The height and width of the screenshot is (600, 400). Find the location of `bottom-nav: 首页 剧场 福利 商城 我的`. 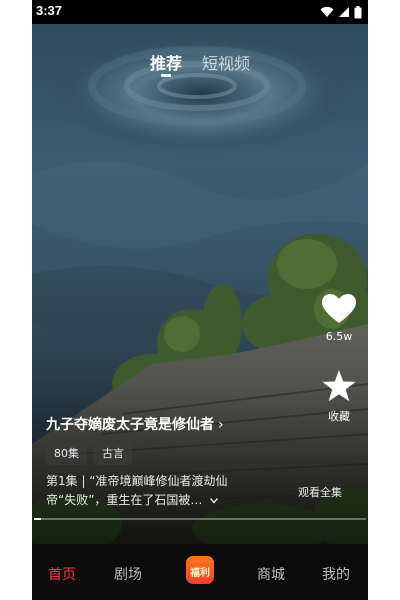

bottom-nav: 首页 剧场 福利 商城 我的 is located at coordinates (200, 572).